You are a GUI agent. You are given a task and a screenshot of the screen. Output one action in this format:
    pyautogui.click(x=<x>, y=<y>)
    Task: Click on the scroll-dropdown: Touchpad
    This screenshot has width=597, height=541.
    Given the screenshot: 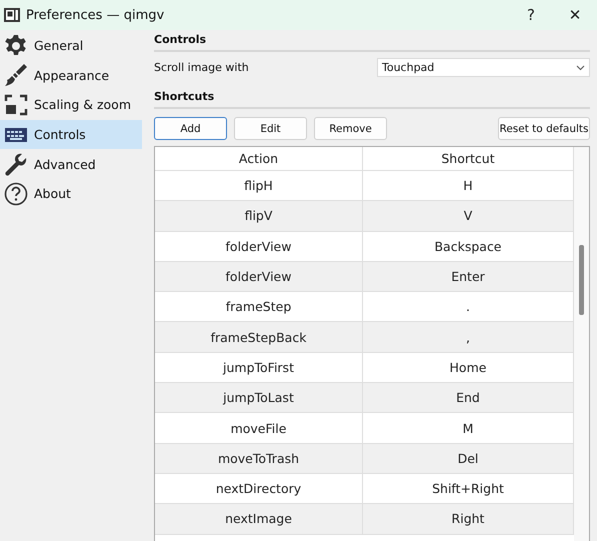 What is the action you would take?
    pyautogui.click(x=483, y=67)
    